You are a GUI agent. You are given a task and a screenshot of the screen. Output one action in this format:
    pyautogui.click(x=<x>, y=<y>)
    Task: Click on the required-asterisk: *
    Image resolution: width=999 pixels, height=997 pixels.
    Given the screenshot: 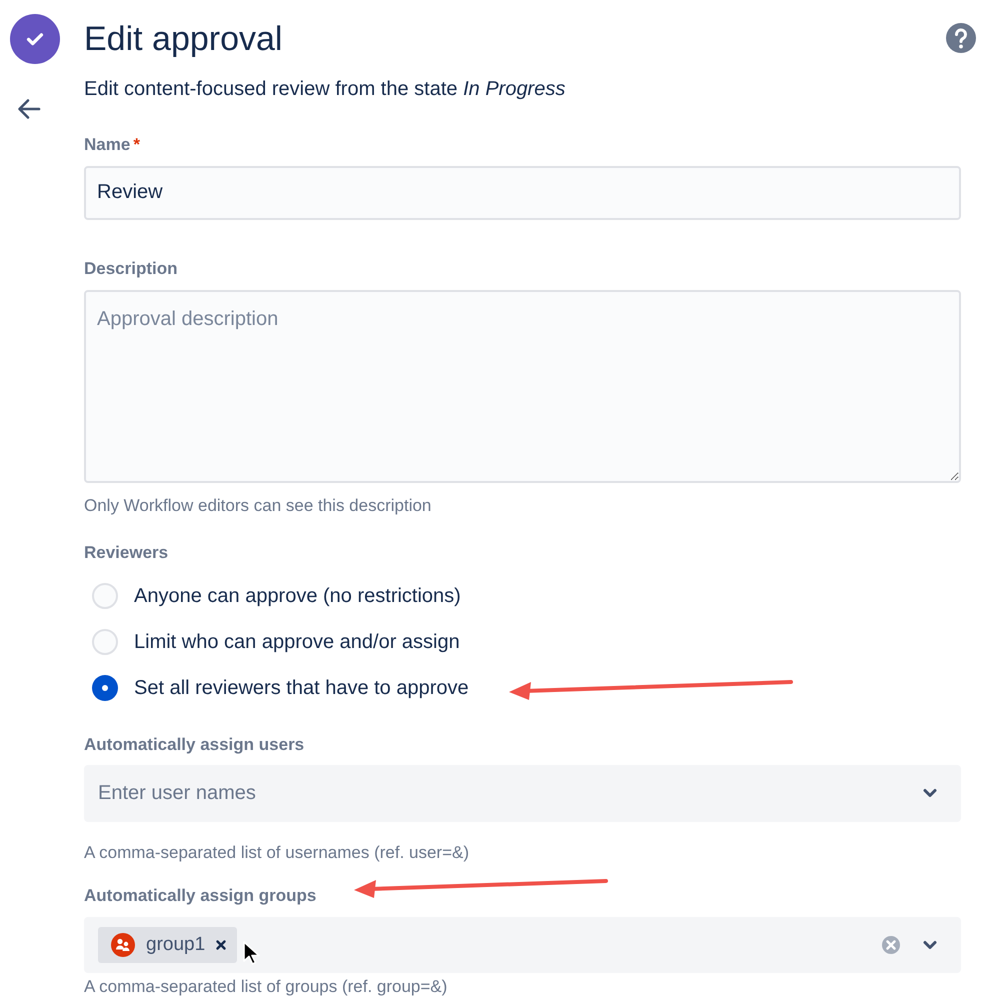 What is the action you would take?
    pyautogui.click(x=136, y=145)
    